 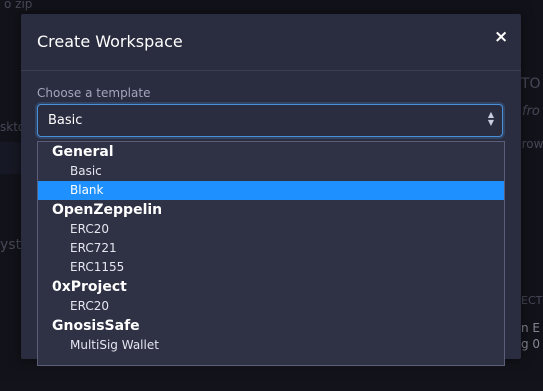 What do you see at coordinates (110, 41) in the screenshot?
I see `modal-title: Create Workspace` at bounding box center [110, 41].